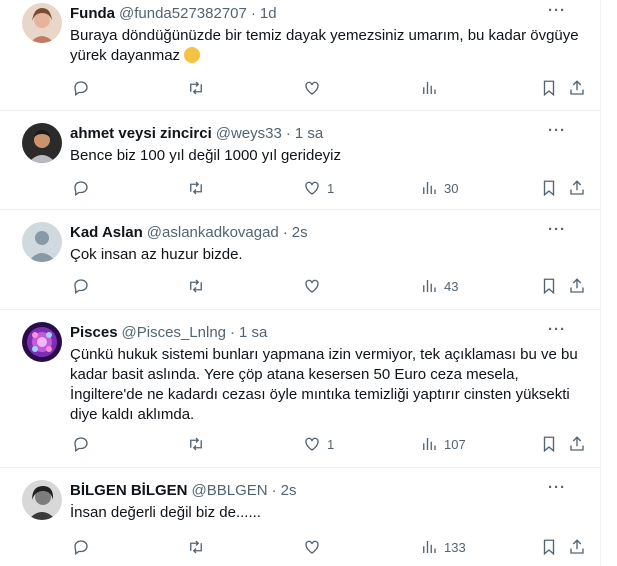  Describe the element at coordinates (268, 14) in the screenshot. I see `timestamp: 1d` at that location.